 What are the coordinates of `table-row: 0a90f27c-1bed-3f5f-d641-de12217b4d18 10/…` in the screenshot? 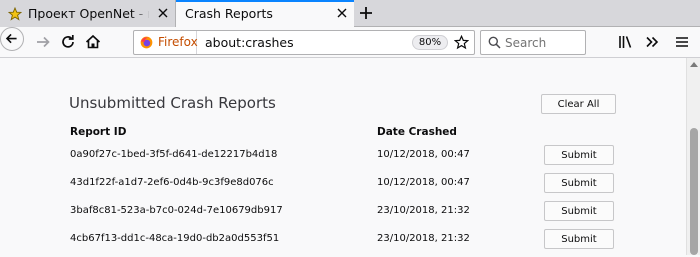 It's located at (343, 159).